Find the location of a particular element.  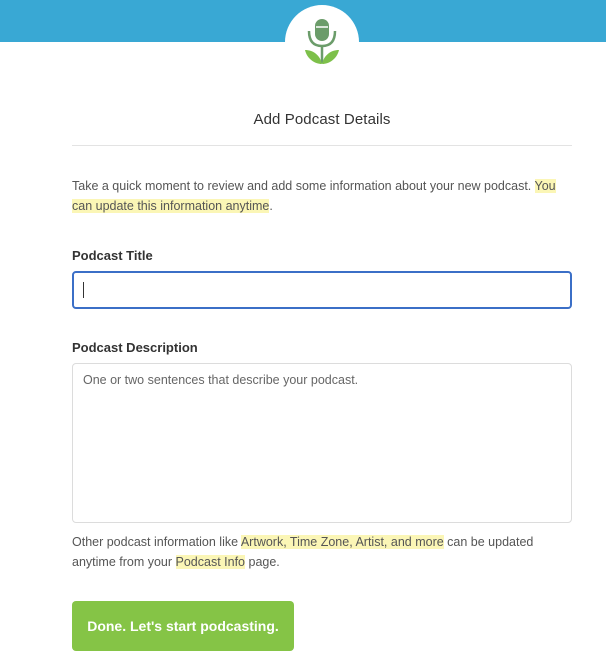

done-start-podcasting-button: Done. Let's start podcasting. is located at coordinates (183, 626).